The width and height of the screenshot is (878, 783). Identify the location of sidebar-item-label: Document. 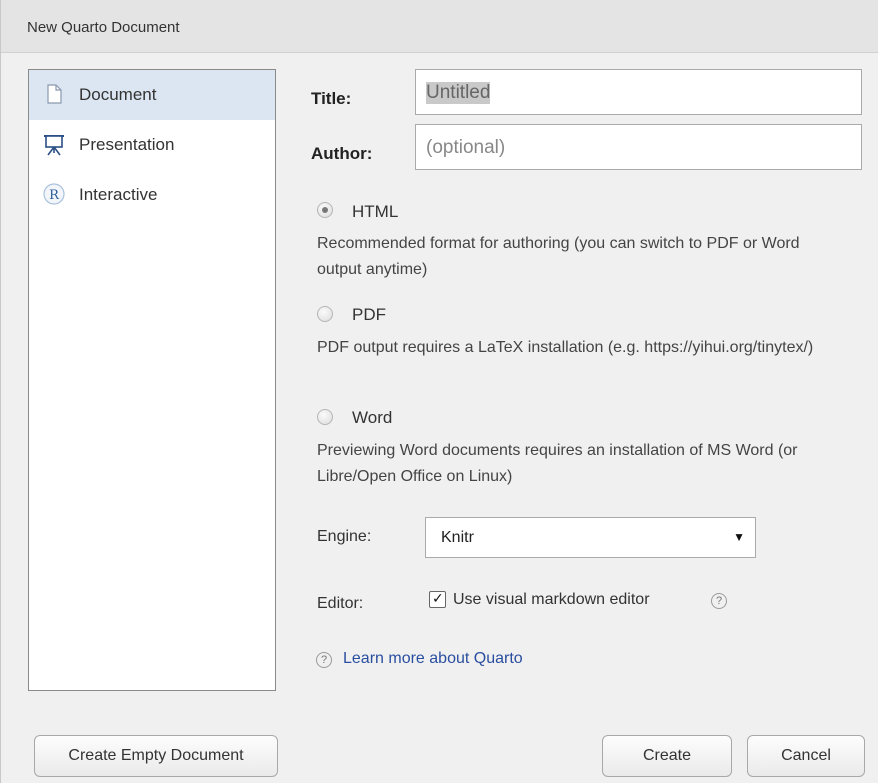
(118, 94).